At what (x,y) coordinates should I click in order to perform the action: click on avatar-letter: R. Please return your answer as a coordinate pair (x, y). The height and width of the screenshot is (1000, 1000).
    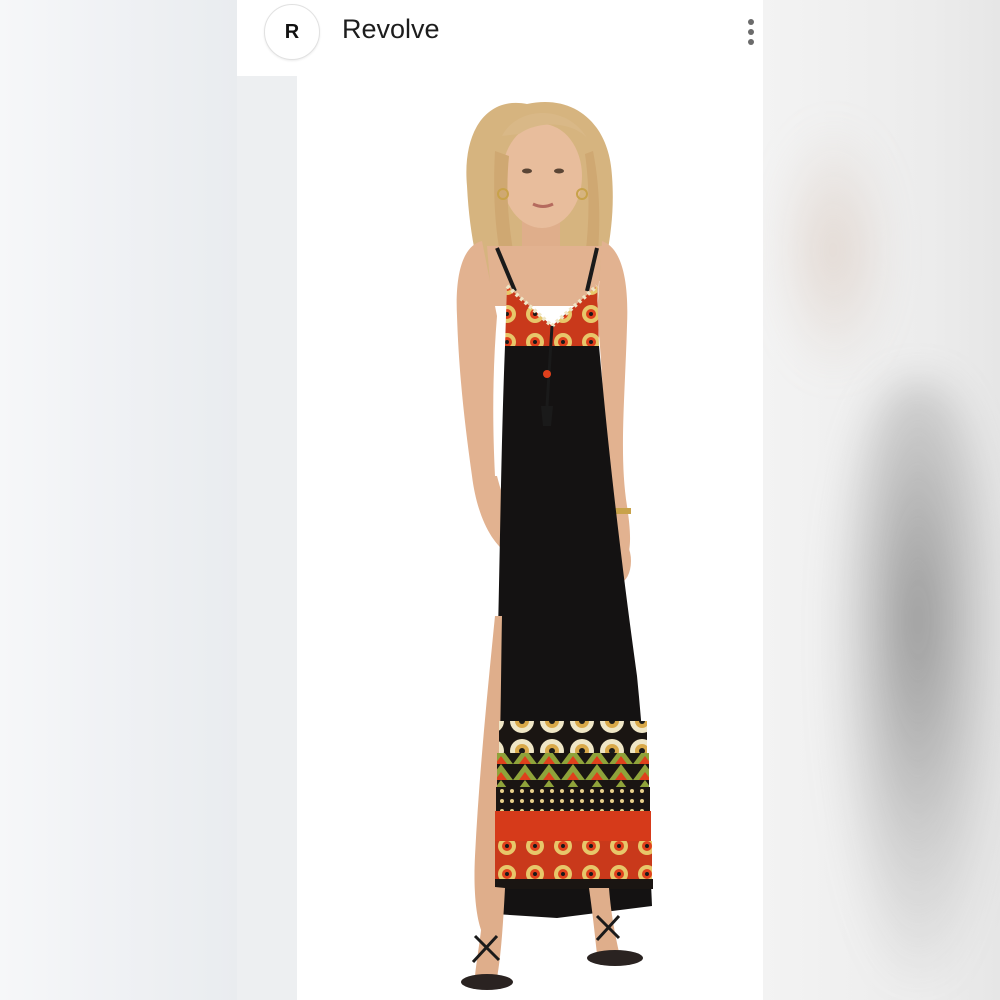
    Looking at the image, I should click on (292, 31).